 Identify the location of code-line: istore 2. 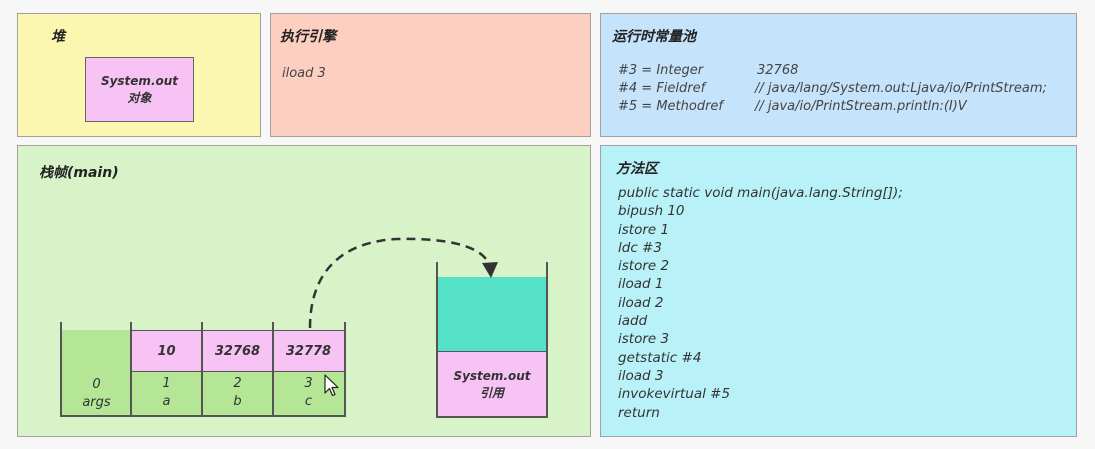
(644, 266).